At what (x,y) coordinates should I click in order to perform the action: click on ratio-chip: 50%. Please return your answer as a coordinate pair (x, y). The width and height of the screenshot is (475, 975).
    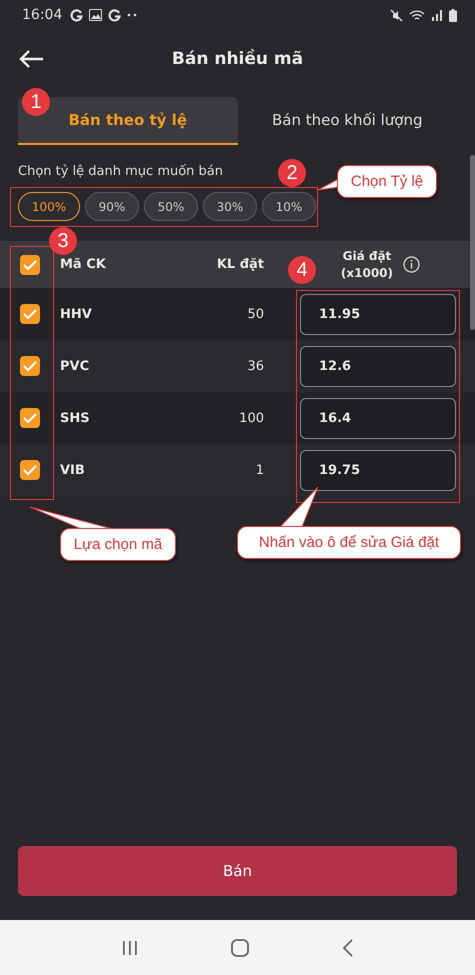
    Looking at the image, I should click on (171, 206).